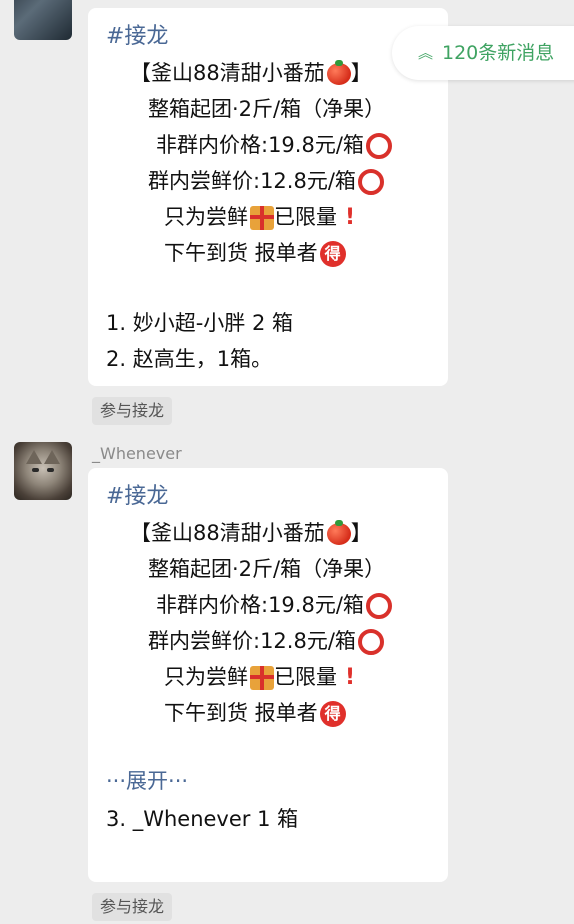  What do you see at coordinates (426, 53) in the screenshot?
I see `double-chevron-up-icon: ︽` at bounding box center [426, 53].